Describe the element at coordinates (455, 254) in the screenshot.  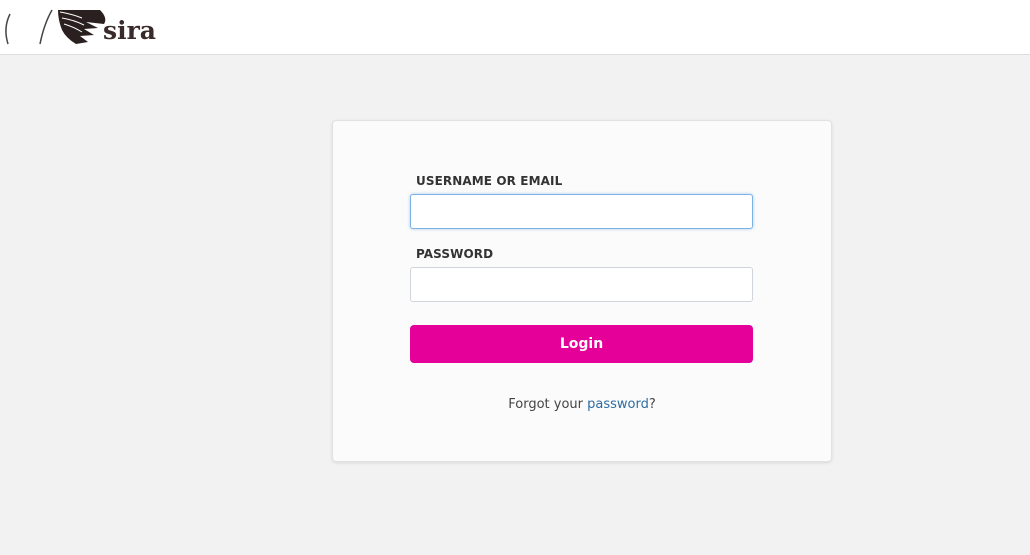
I see `password-label: PASSWORD` at that location.